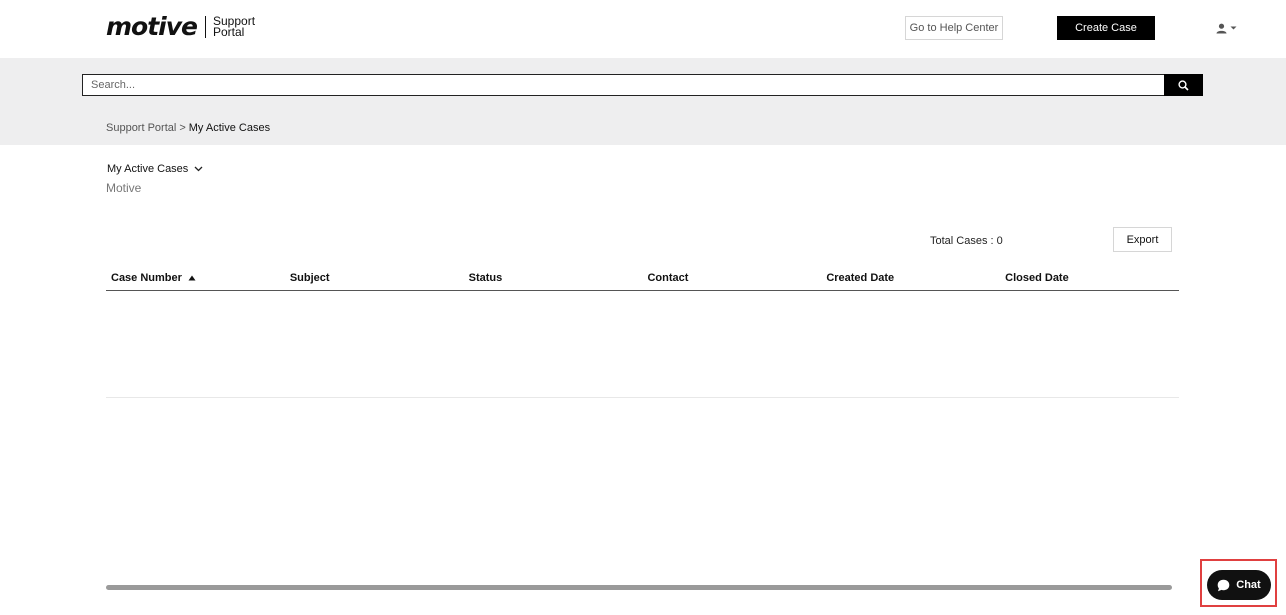  What do you see at coordinates (1223, 585) in the screenshot?
I see `chat-bubble-icon` at bounding box center [1223, 585].